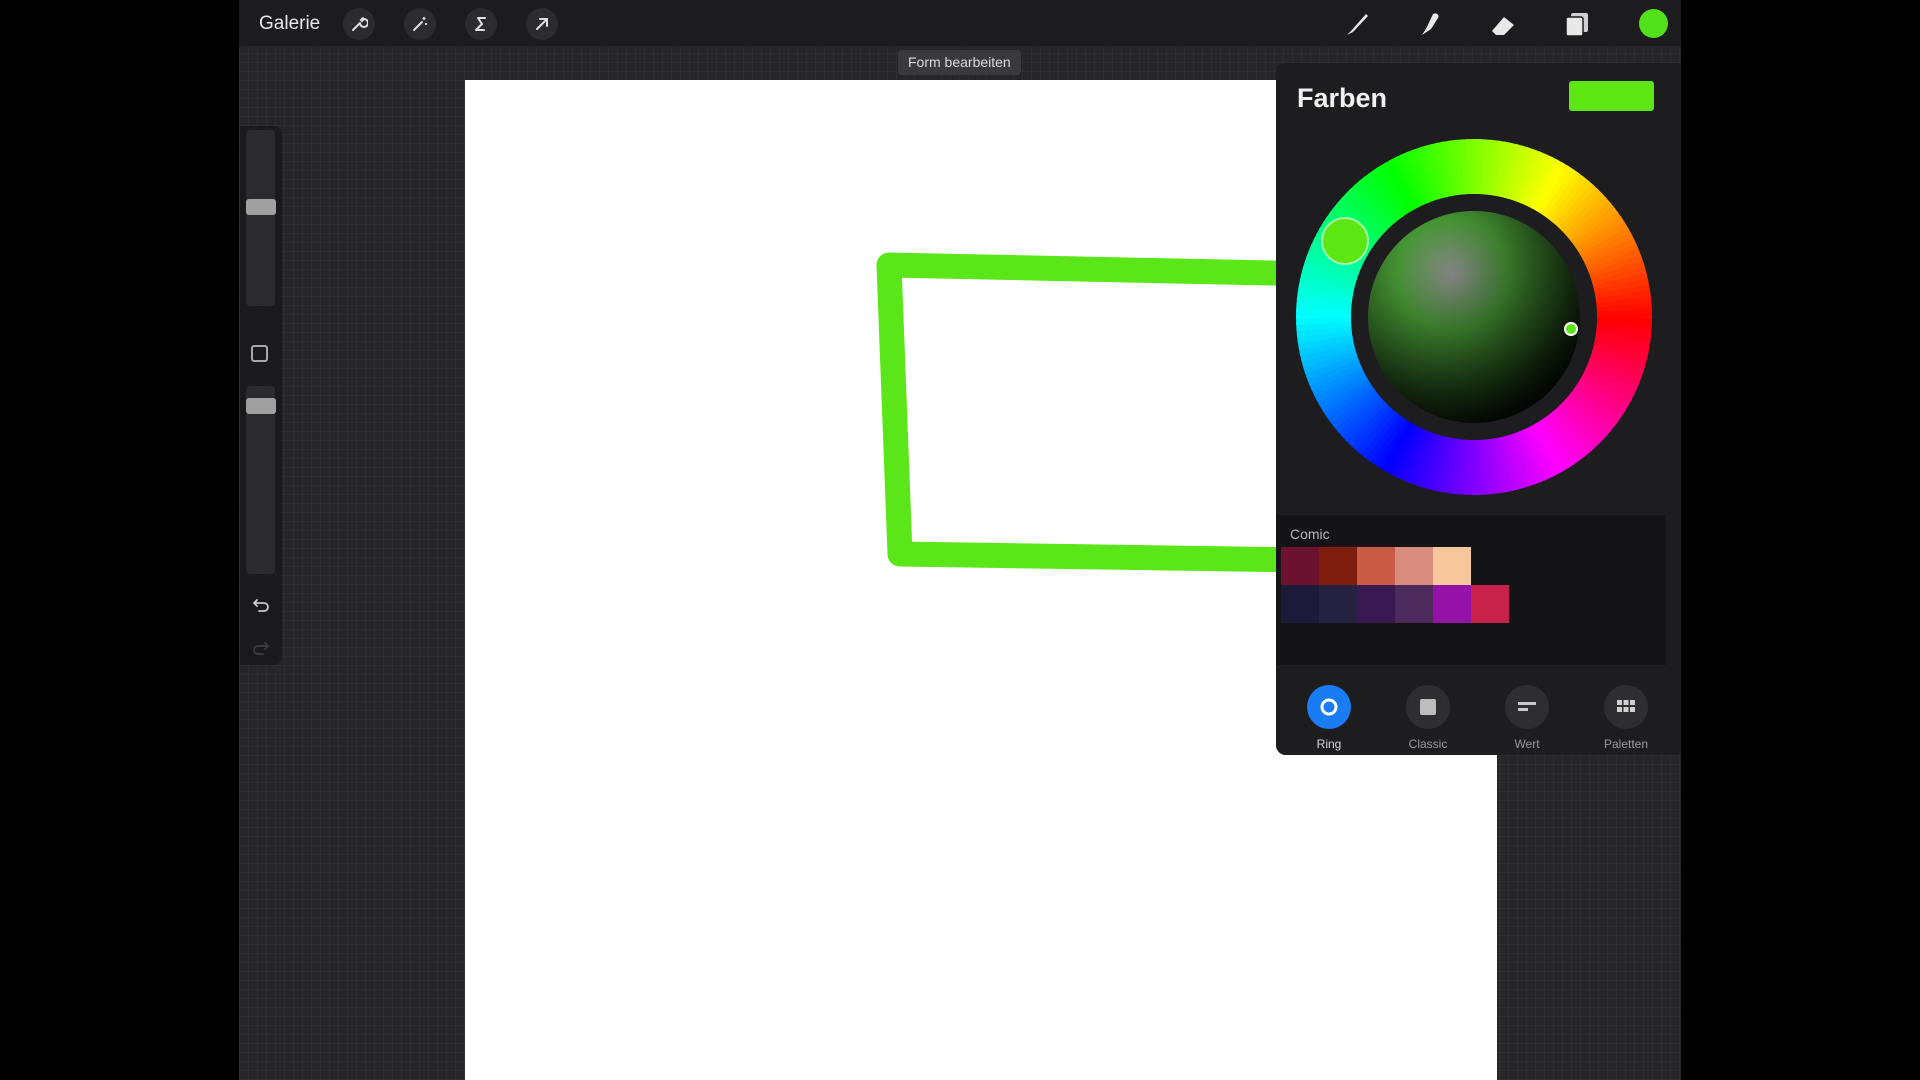  What do you see at coordinates (960, 23) in the screenshot?
I see `top-toolbar: Galerie` at bounding box center [960, 23].